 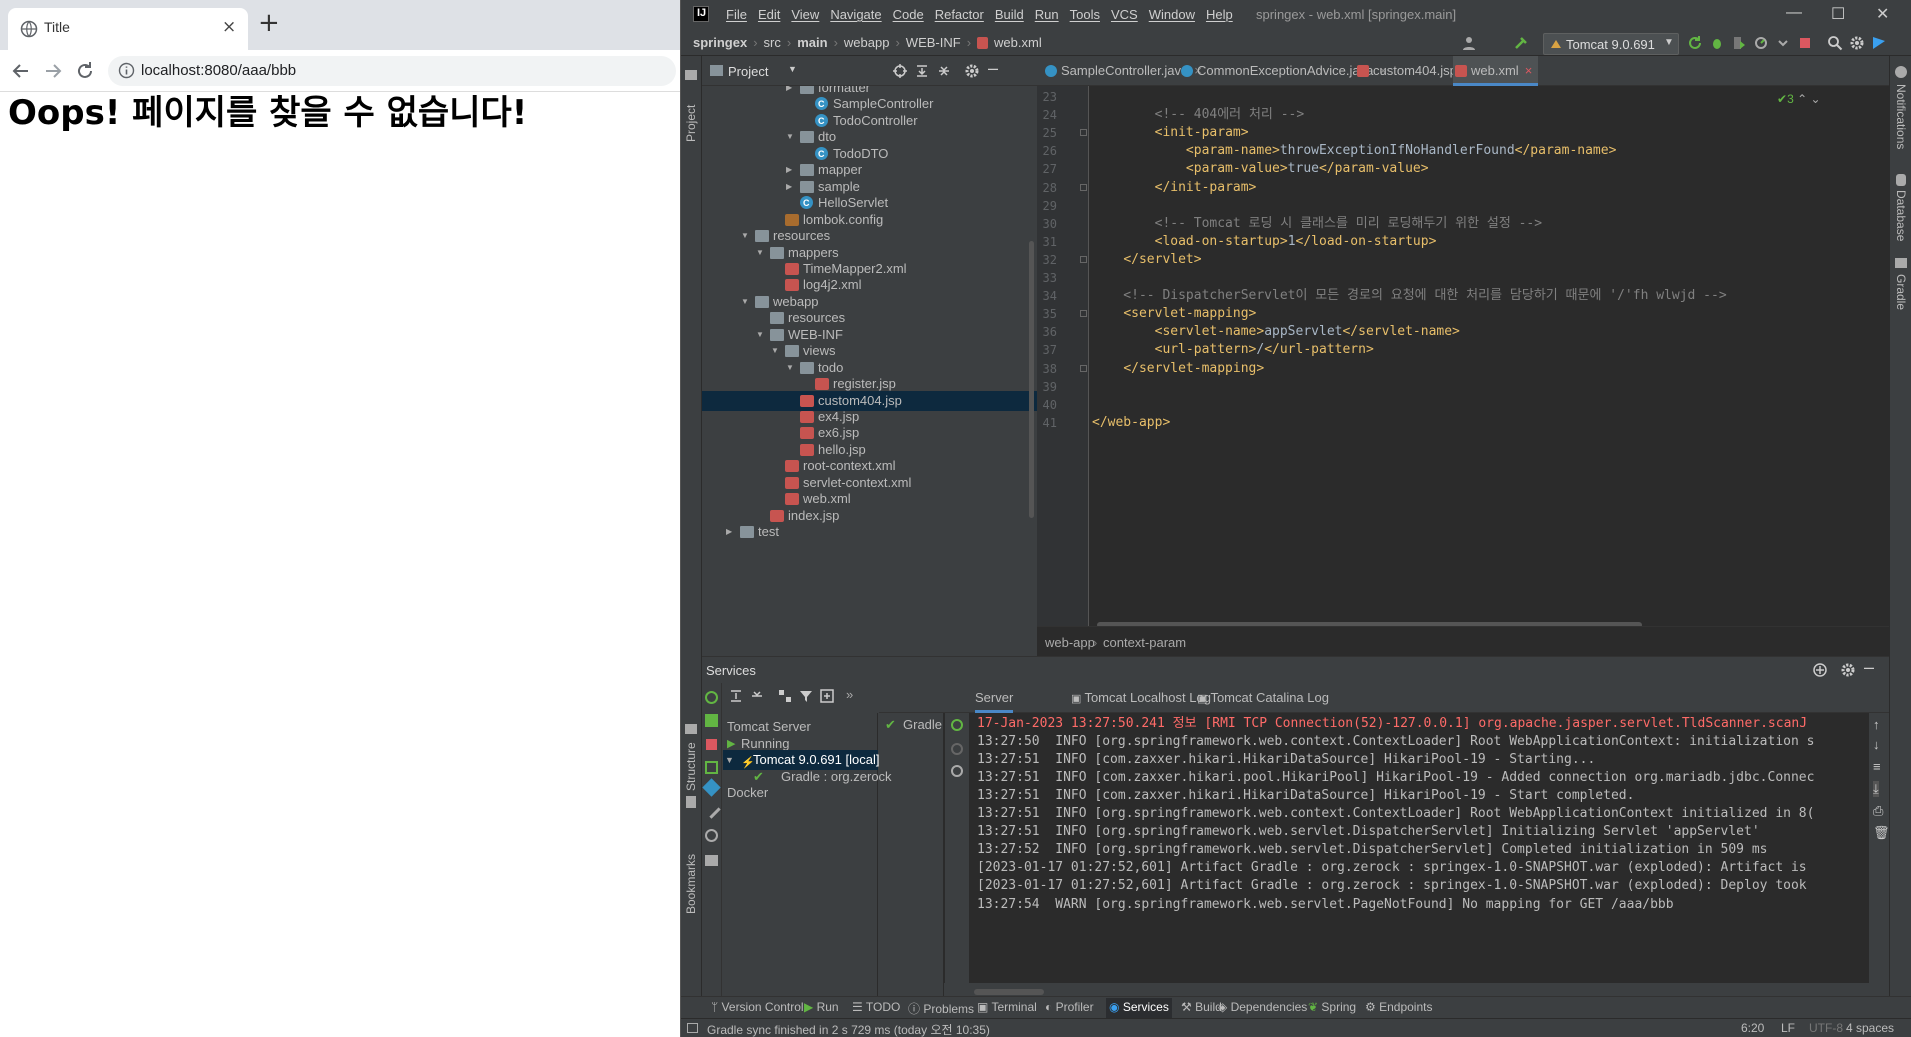 I want to click on bookmark-icon, so click(x=691, y=802).